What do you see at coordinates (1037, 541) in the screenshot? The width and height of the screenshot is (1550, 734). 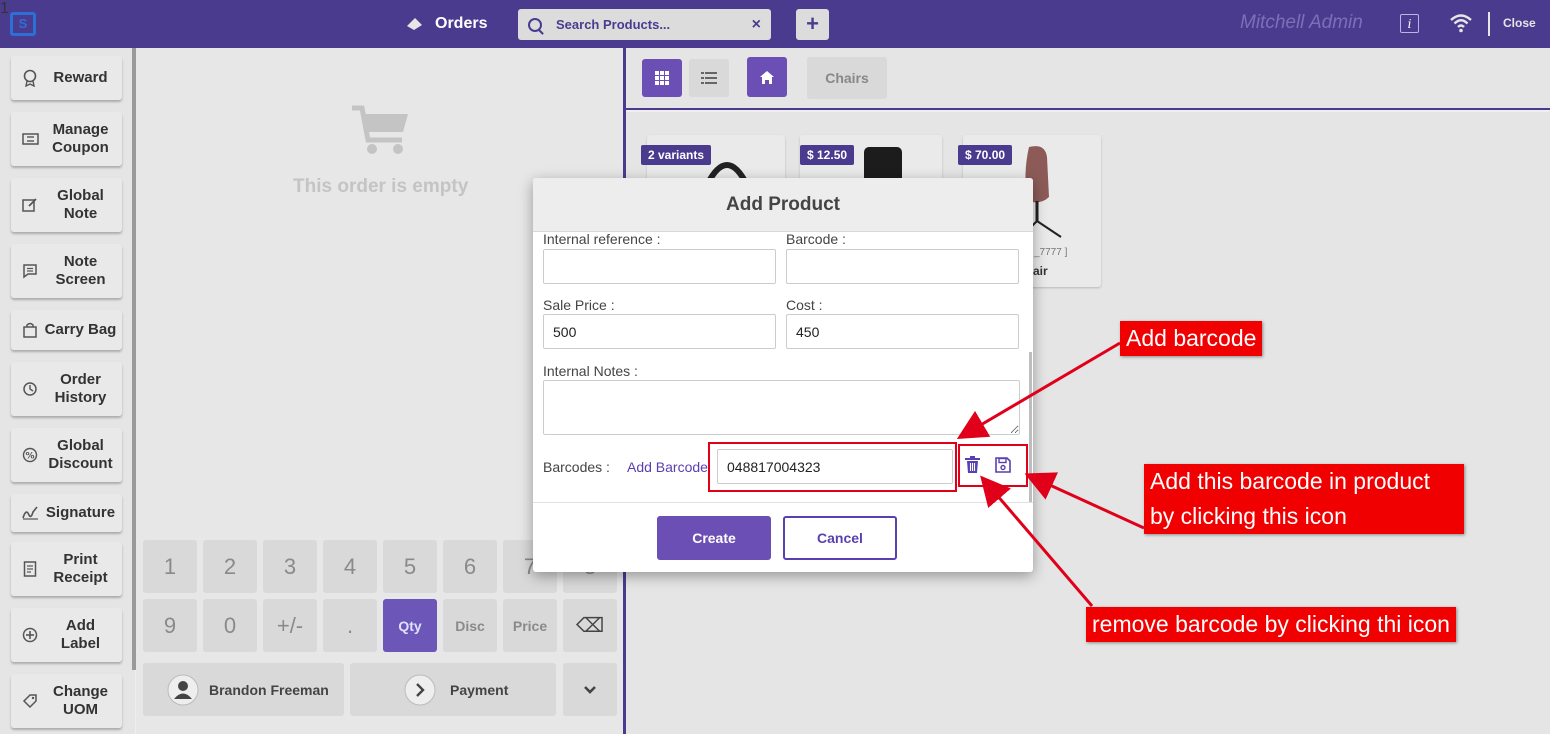 I see `arrow-to-trash-icon` at bounding box center [1037, 541].